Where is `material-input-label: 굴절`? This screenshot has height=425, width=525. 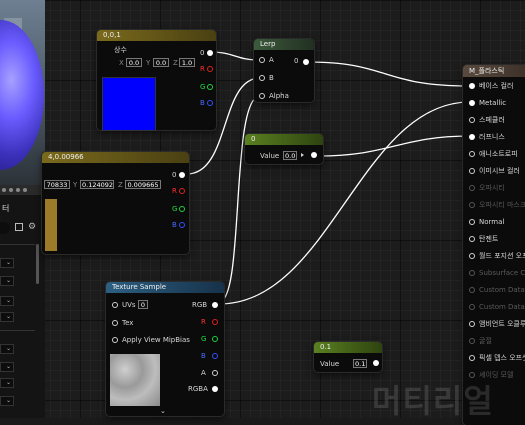
material-input-label: 굴절 is located at coordinates (485, 341).